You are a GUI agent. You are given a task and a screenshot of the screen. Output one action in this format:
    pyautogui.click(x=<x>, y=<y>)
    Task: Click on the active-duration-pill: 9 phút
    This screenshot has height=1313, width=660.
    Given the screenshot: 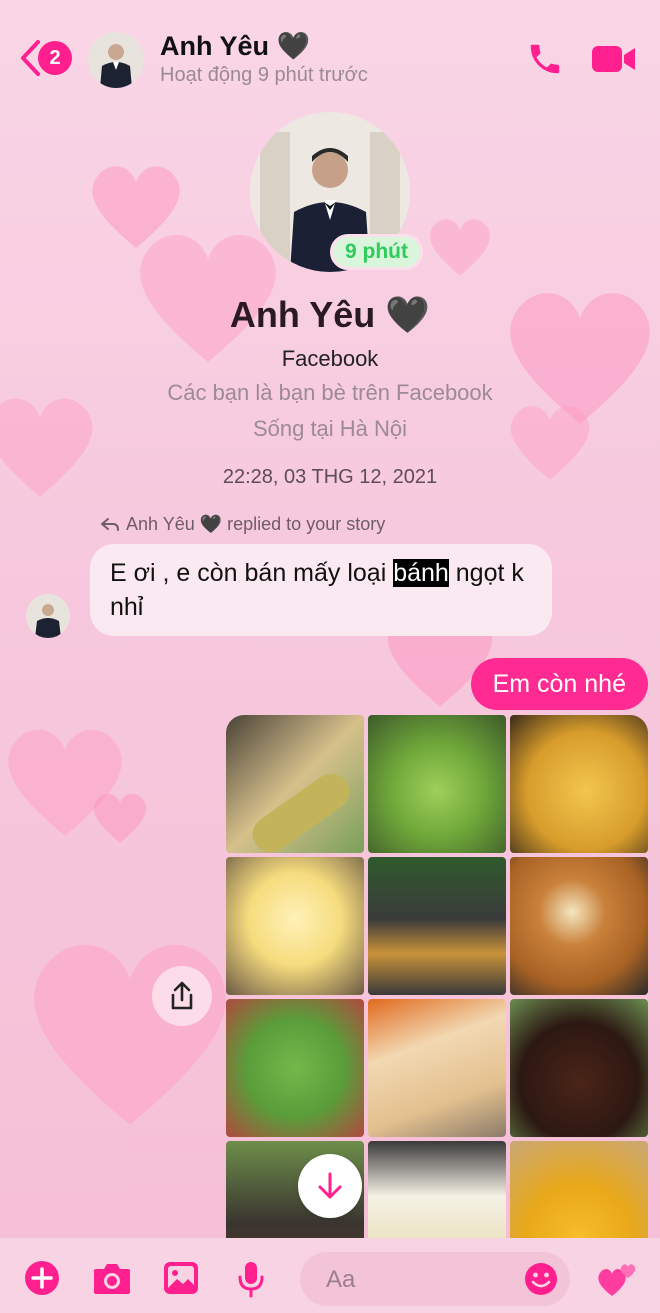 What is the action you would take?
    pyautogui.click(x=376, y=252)
    